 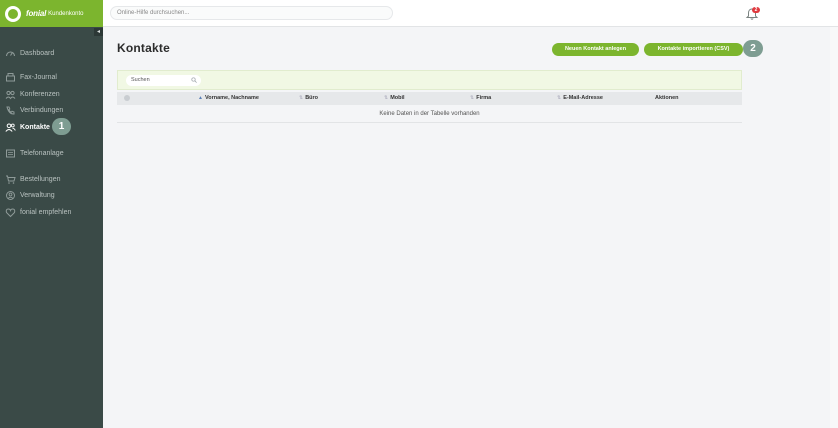 I want to click on column-header-mobil: ⇅ Mobil, so click(x=394, y=98).